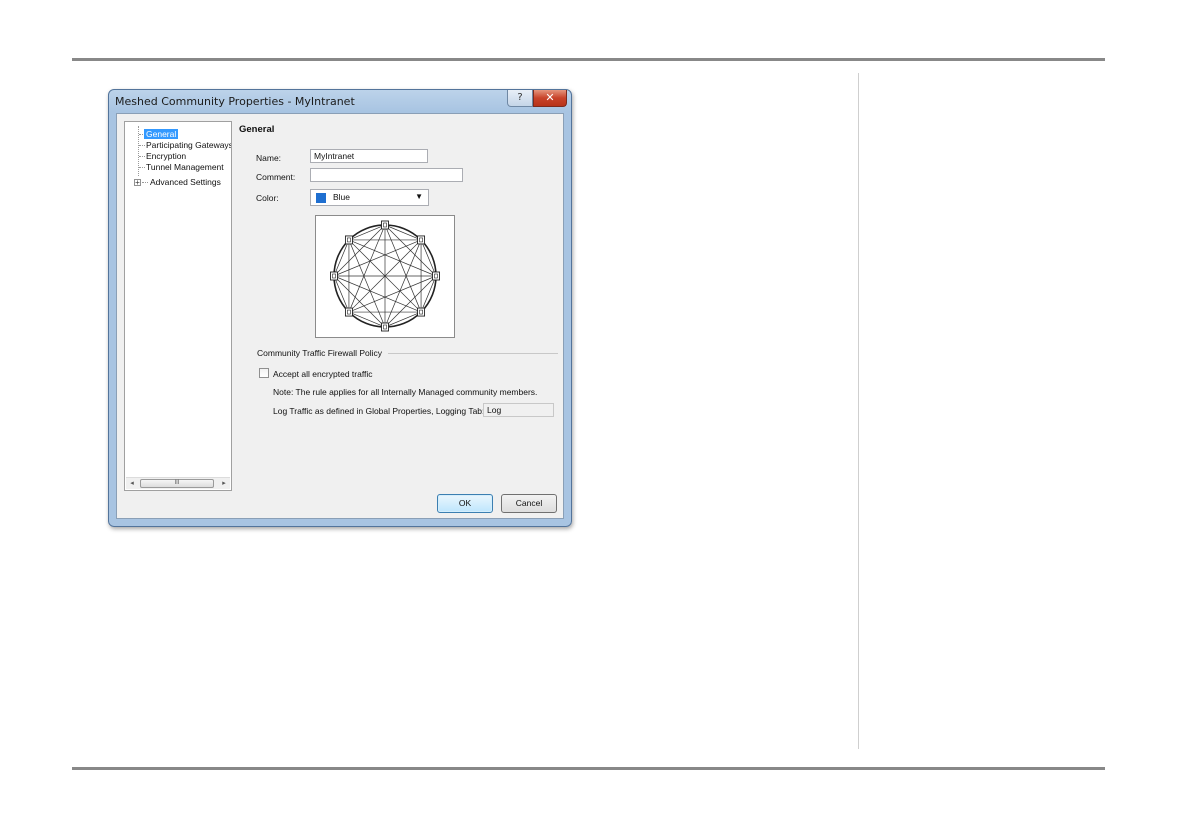 The height and width of the screenshot is (830, 1177). What do you see at coordinates (473, 353) in the screenshot?
I see `group-separator` at bounding box center [473, 353].